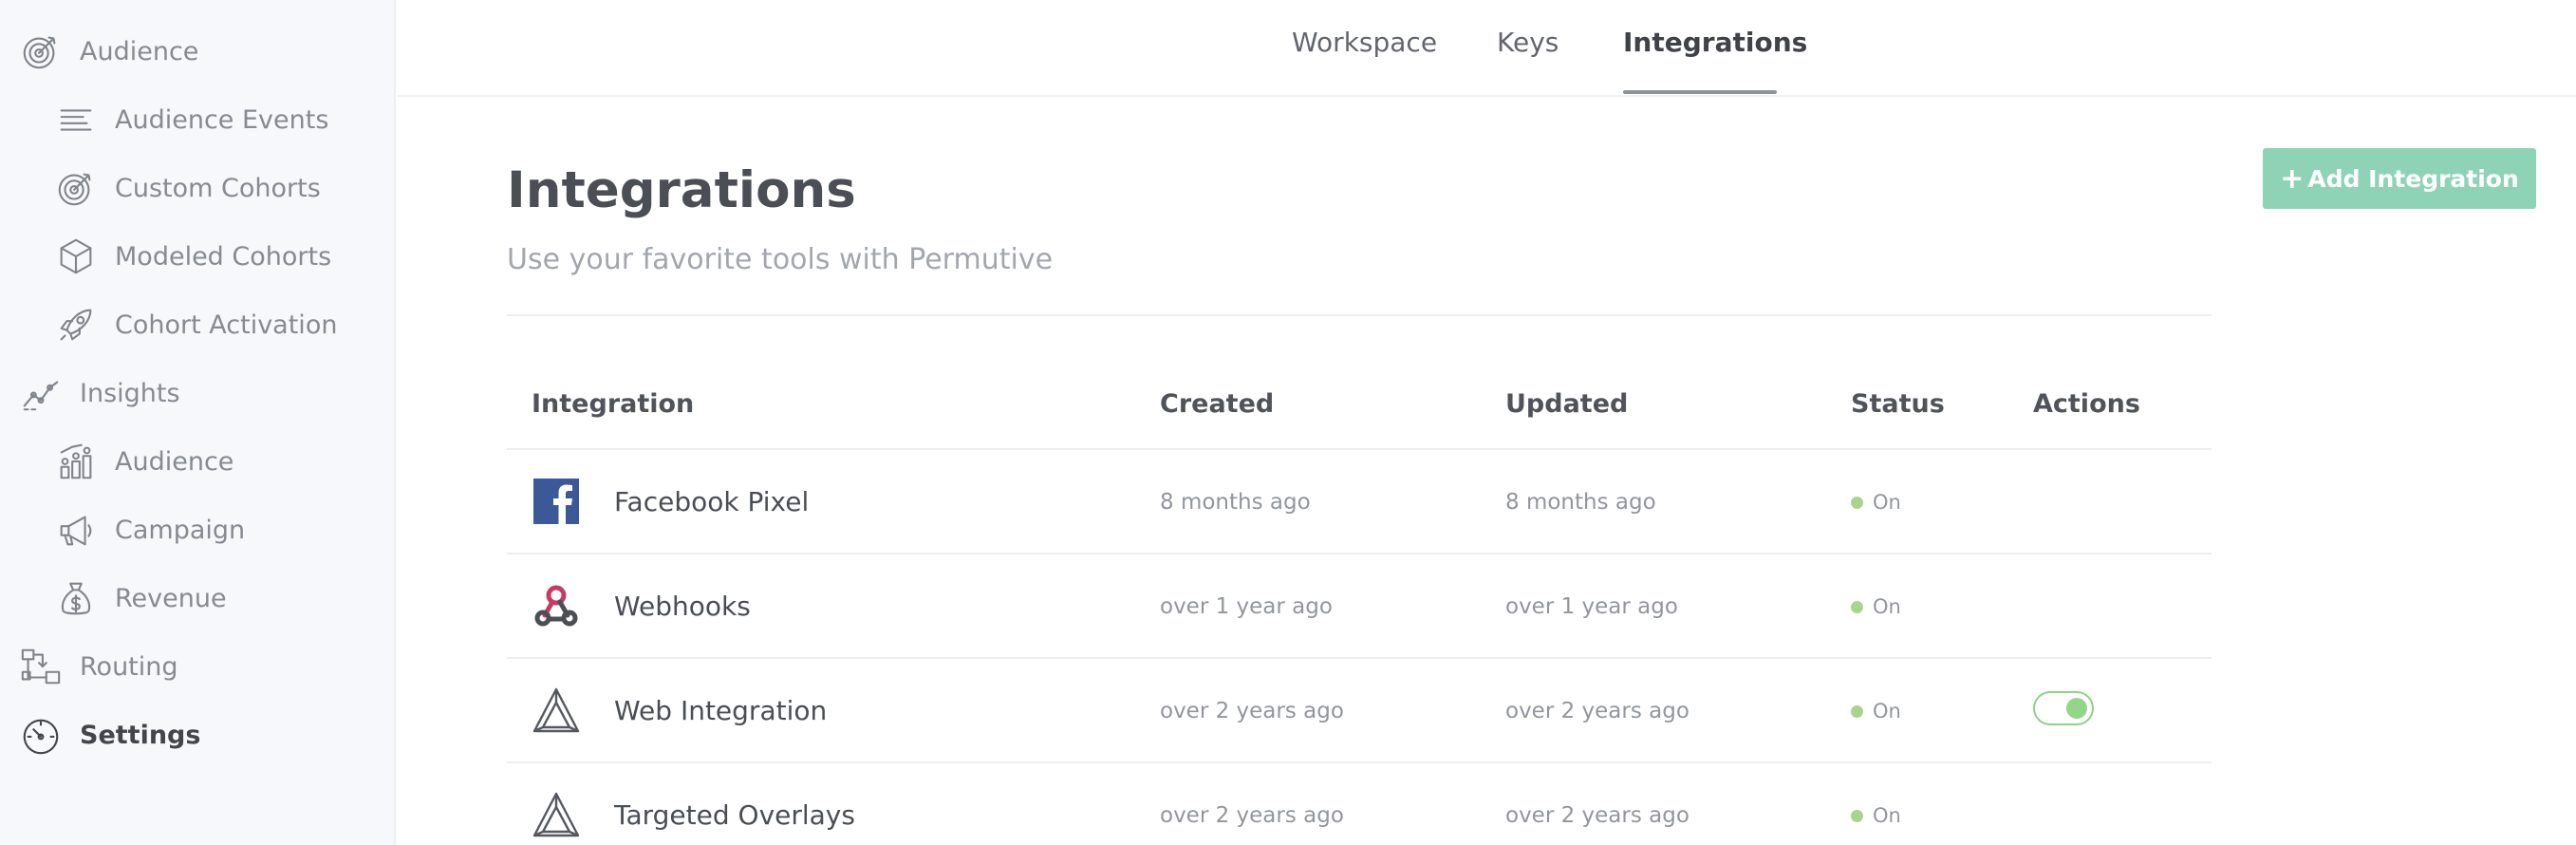  What do you see at coordinates (171, 598) in the screenshot?
I see `sidebar-item-label: Revenue` at bounding box center [171, 598].